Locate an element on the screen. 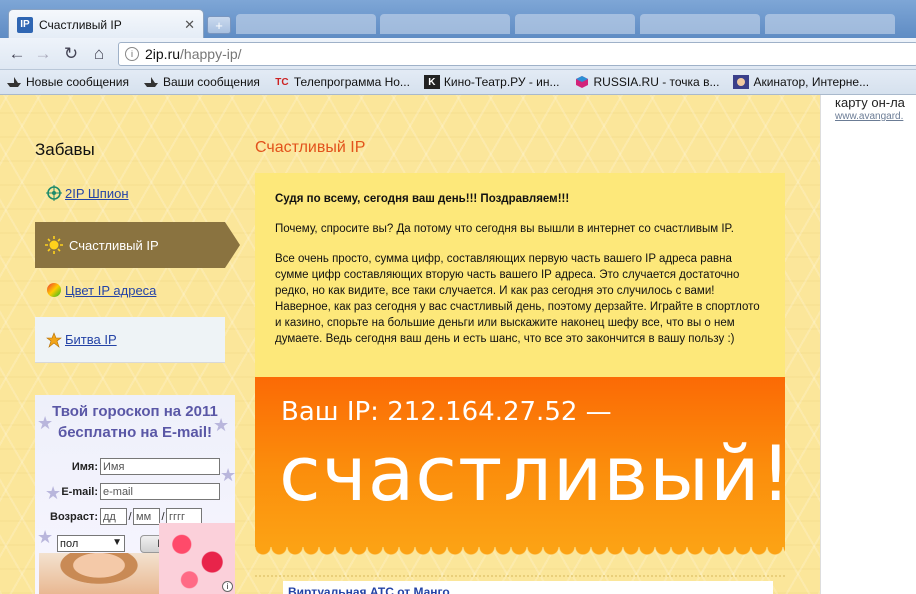 The height and width of the screenshot is (594, 916). happy-label: счастливый! is located at coordinates (535, 473).